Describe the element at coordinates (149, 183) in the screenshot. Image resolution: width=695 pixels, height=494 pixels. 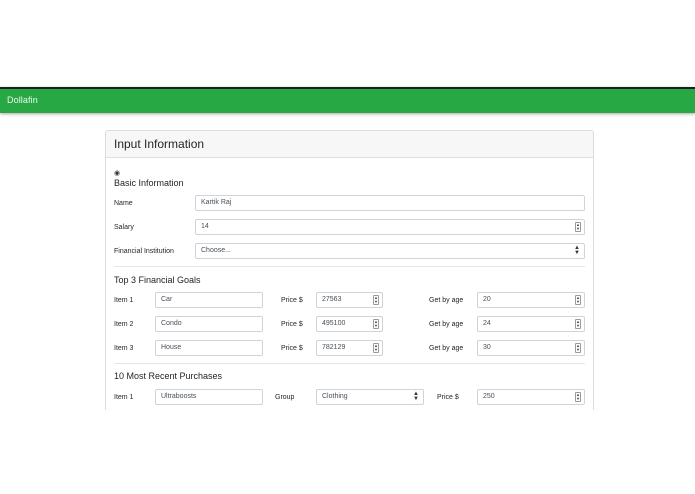
I see `basic-information-title: Basic Information` at that location.